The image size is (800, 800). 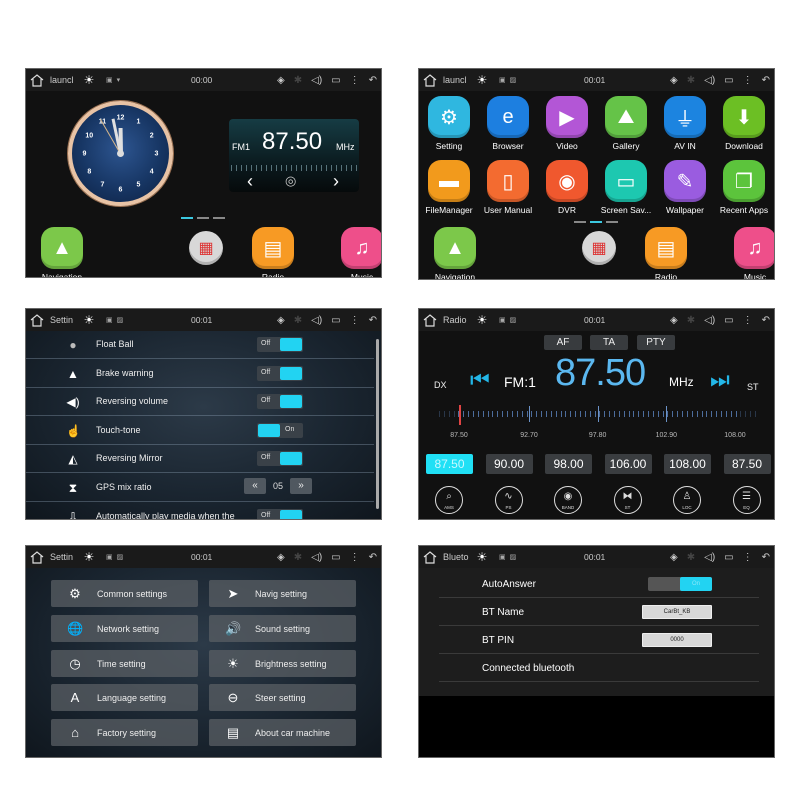 What do you see at coordinates (200, 459) in the screenshot?
I see `setting-row: ◭ Reversing Mirror Off` at bounding box center [200, 459].